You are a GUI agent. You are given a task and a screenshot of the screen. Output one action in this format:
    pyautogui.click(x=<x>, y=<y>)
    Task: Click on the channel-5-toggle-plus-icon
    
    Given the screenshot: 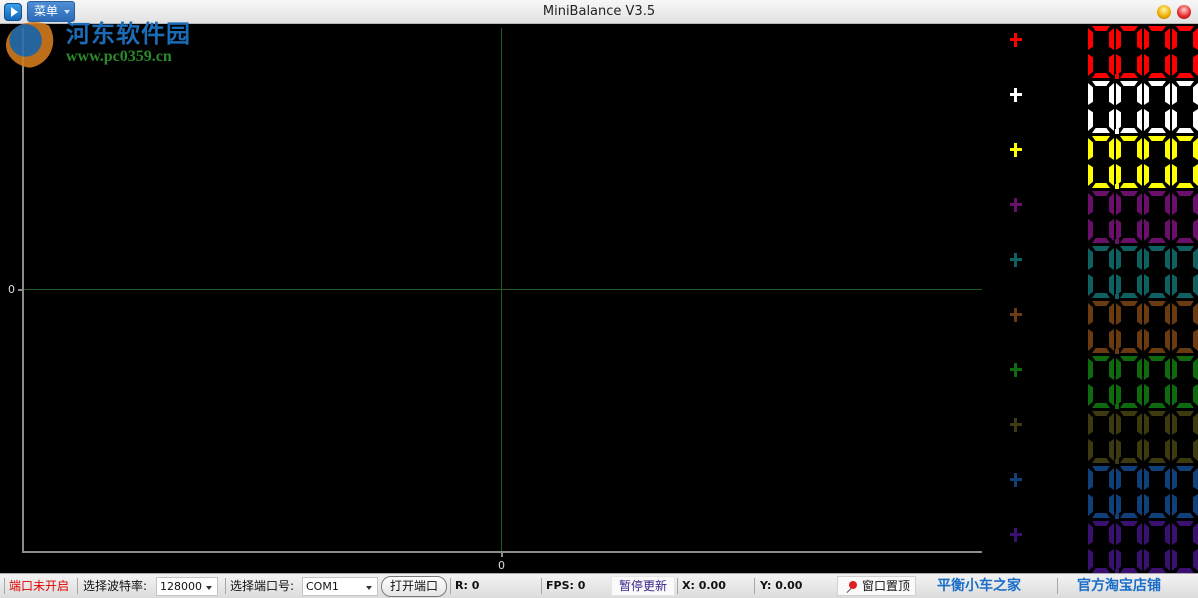 What is the action you would take?
    pyautogui.click(x=1016, y=260)
    